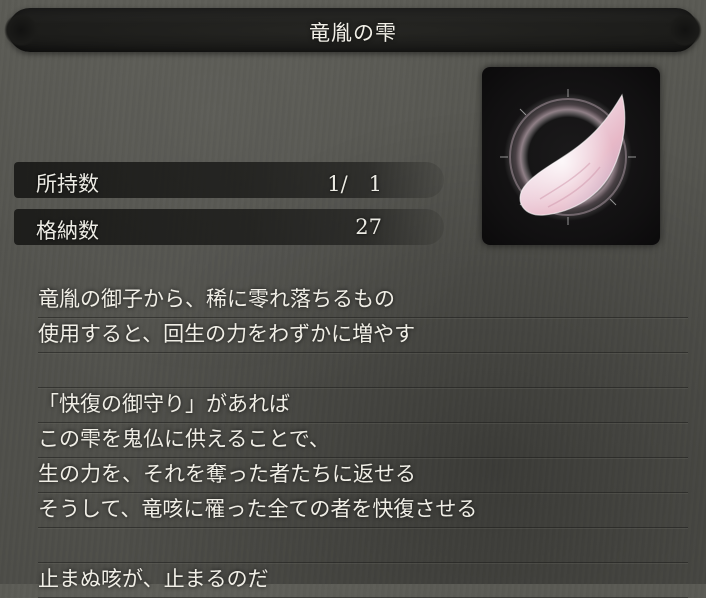  I want to click on dragon-blood-droplet-icon, so click(568, 157).